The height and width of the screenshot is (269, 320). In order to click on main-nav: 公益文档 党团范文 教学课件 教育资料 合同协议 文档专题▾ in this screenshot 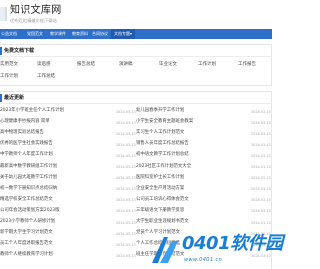, I will do `click(136, 34)`.